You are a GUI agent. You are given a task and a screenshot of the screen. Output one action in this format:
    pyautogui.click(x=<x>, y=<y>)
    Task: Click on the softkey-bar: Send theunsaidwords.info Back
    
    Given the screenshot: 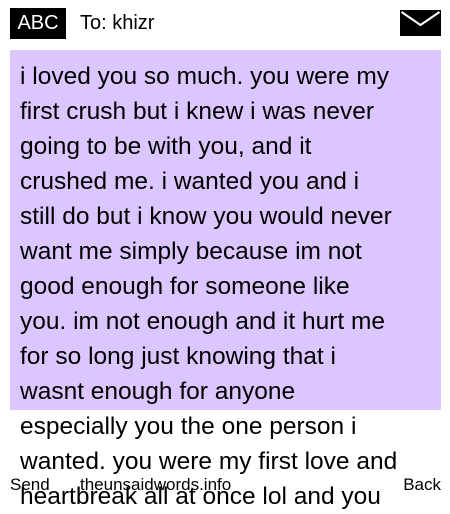 What is the action you would take?
    pyautogui.click(x=225, y=485)
    